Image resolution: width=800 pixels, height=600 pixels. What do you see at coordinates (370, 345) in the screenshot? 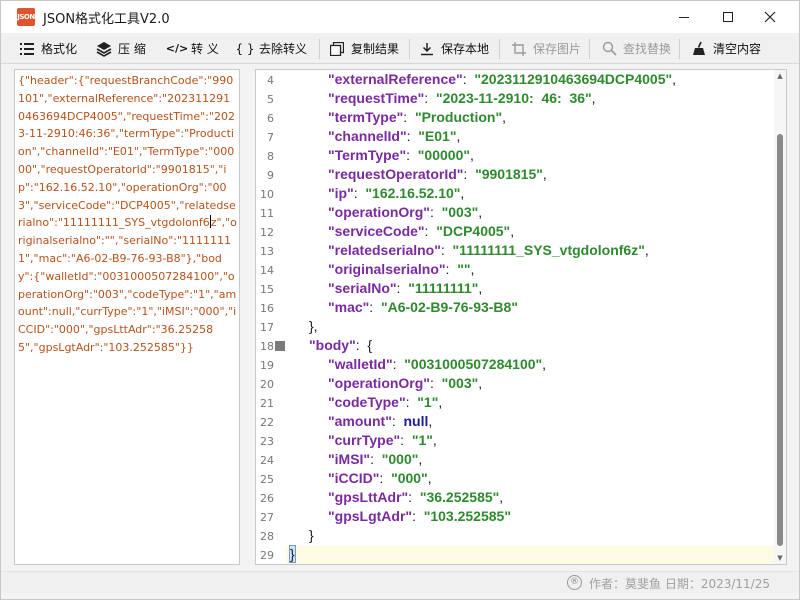
I see `json-value: {` at bounding box center [370, 345].